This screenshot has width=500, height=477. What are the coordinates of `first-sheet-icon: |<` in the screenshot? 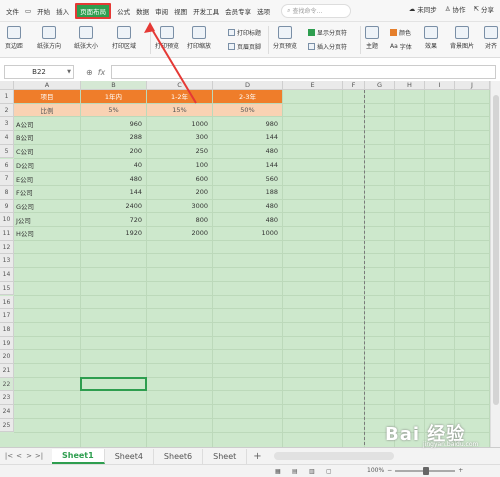 It's located at (9, 456).